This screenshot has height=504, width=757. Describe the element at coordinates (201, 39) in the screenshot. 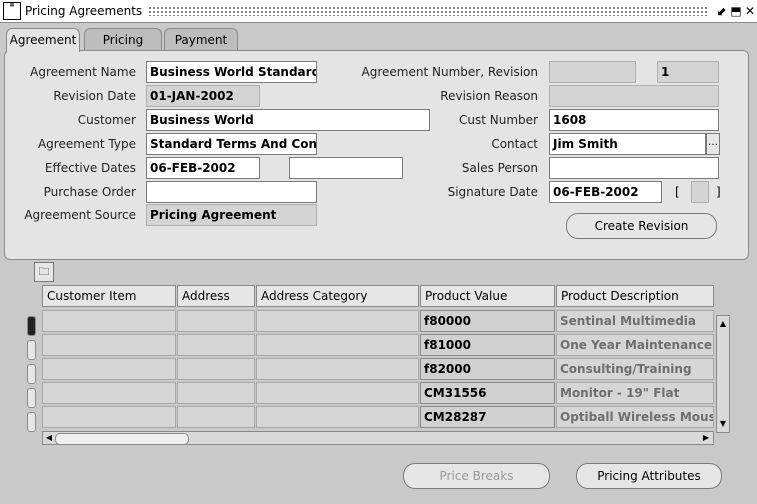

I see `tab-payment: Payment` at that location.